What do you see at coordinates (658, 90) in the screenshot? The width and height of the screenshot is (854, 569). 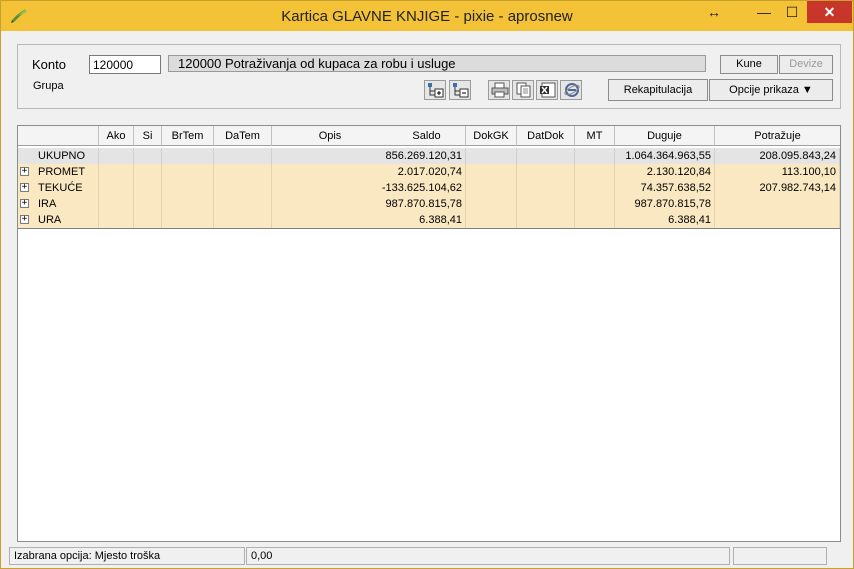 I see `rekapitulacija-button: Rekapitulacija` at bounding box center [658, 90].